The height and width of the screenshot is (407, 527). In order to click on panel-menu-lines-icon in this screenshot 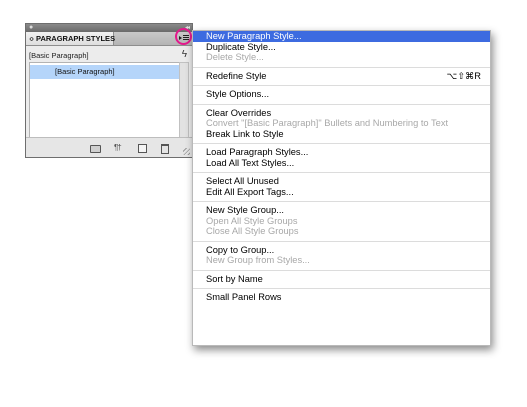, I will do `click(186, 38)`.